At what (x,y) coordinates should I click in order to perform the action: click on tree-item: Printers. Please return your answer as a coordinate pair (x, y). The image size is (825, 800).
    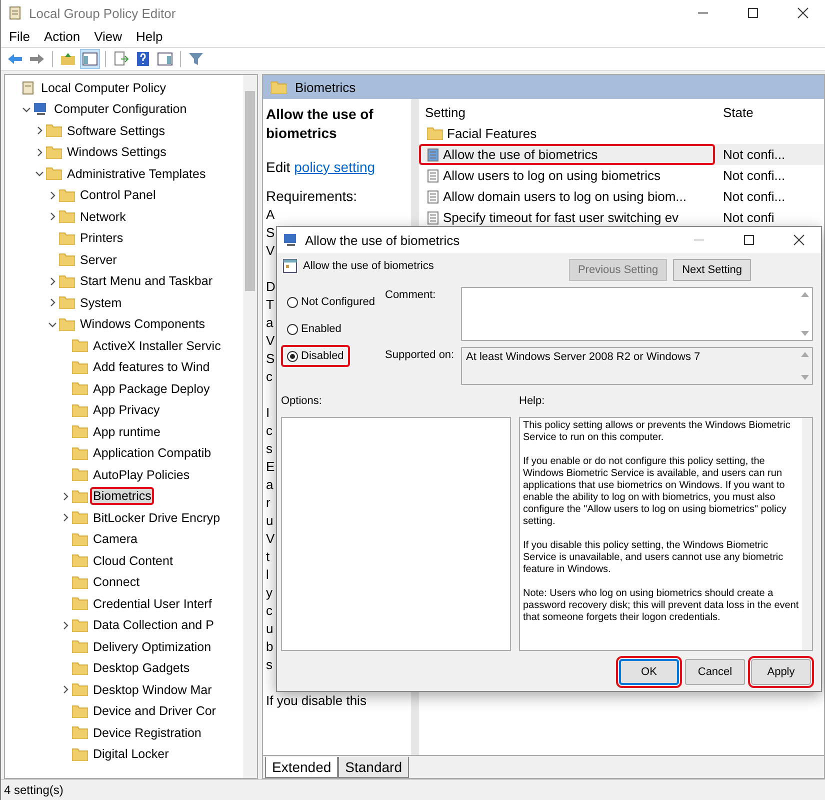
    Looking at the image, I should click on (101, 238).